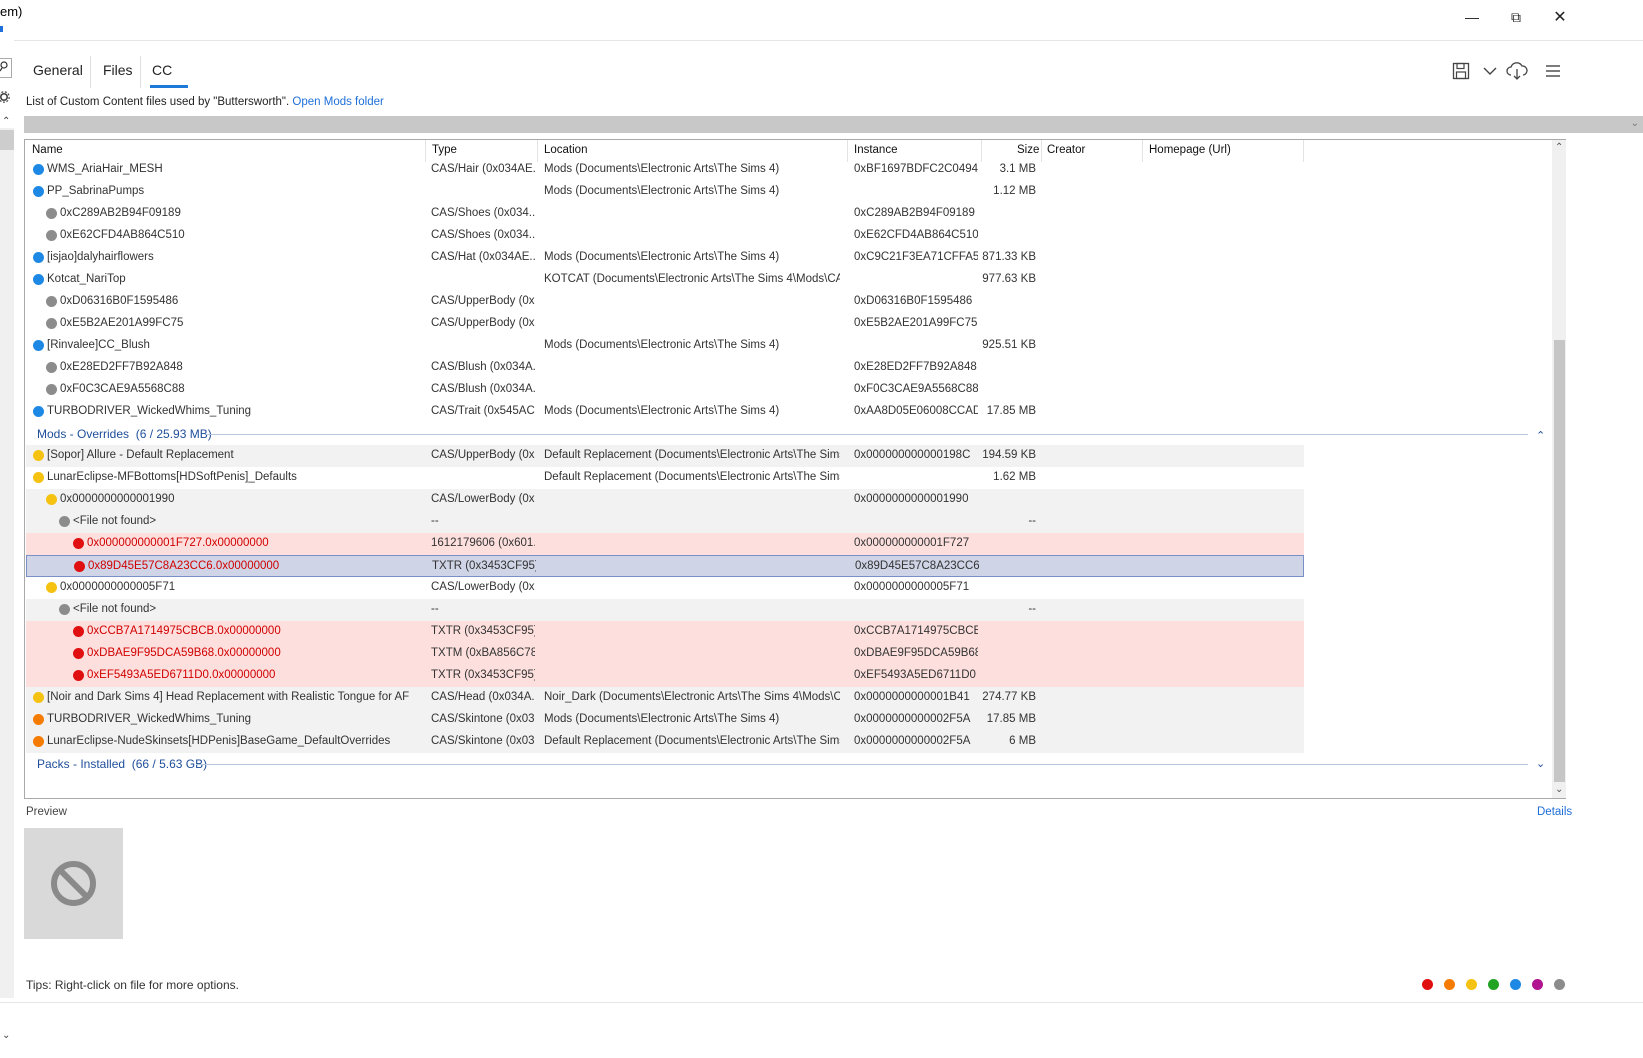 Image resolution: width=1643 pixels, height=1058 pixels. Describe the element at coordinates (47, 150) in the screenshot. I see `column-header-name: Name` at that location.